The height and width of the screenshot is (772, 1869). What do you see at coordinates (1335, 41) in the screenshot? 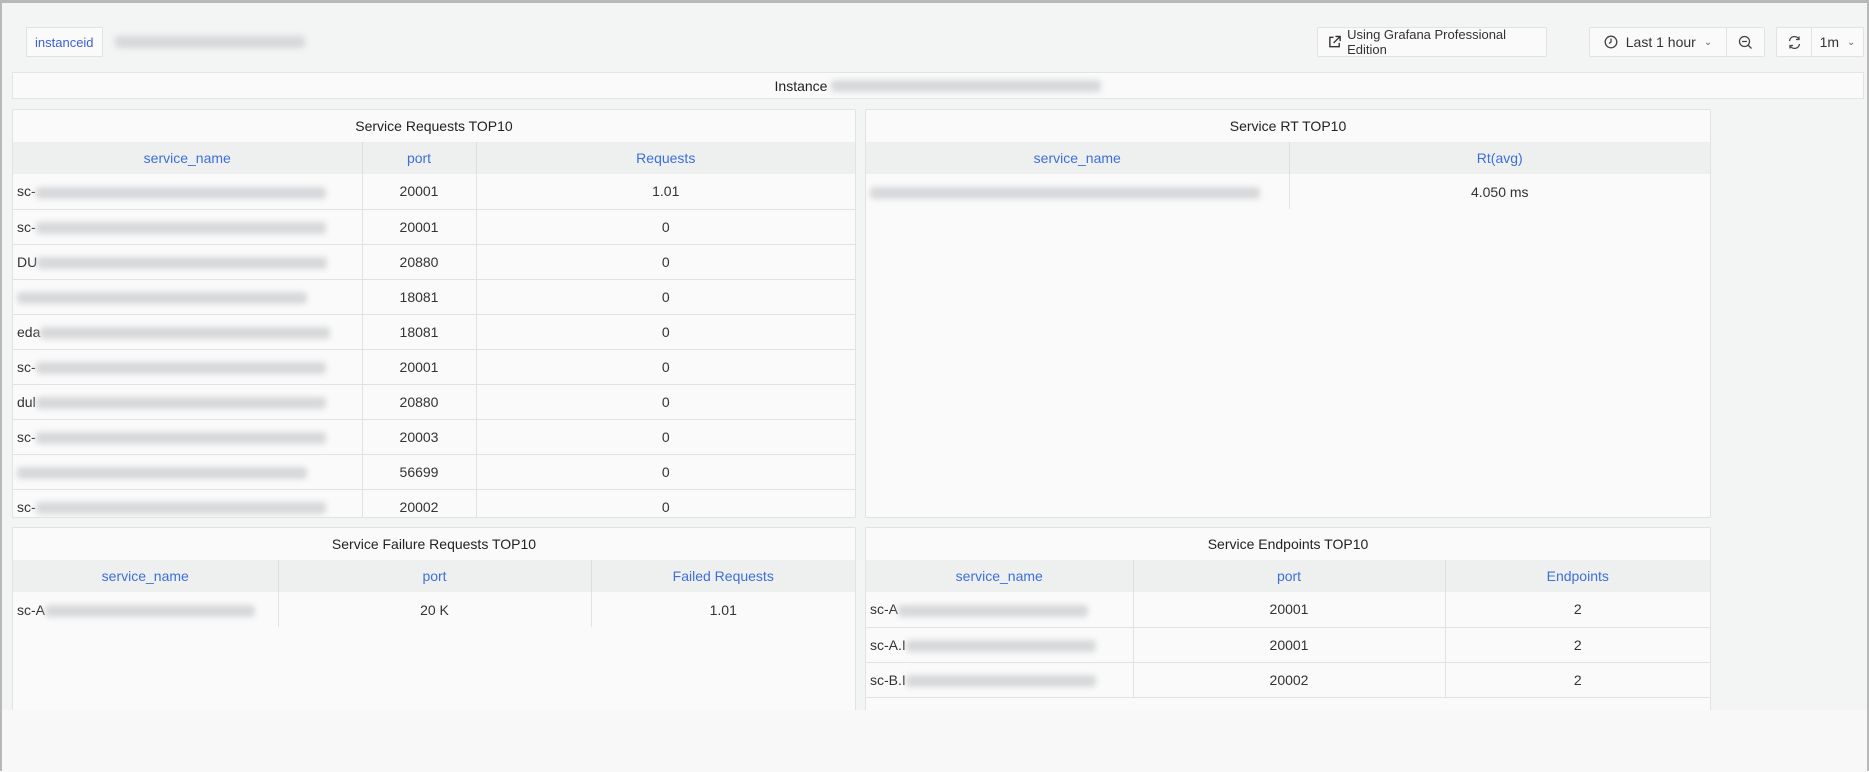
I see `external-link-icon` at bounding box center [1335, 41].